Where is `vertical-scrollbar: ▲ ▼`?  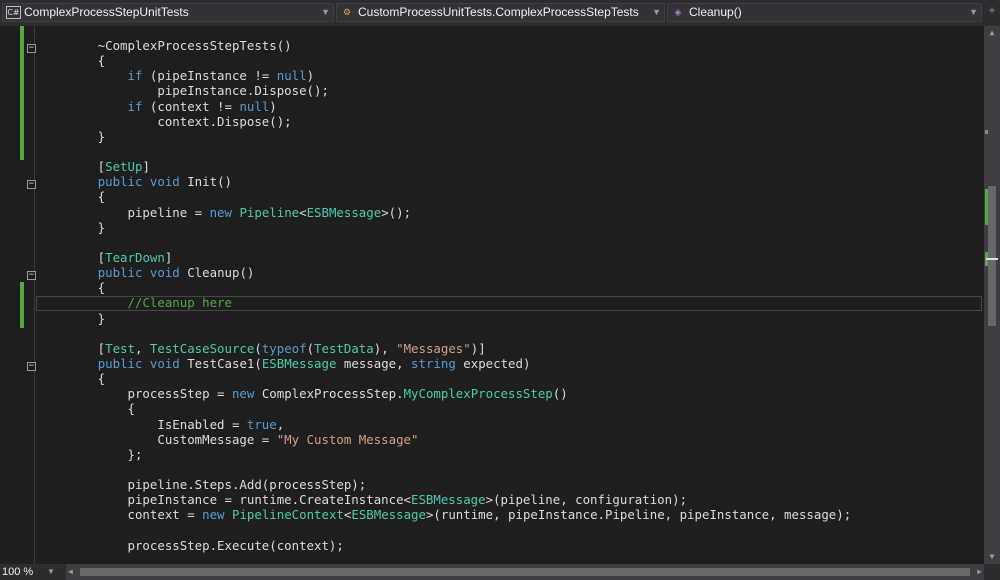
vertical-scrollbar: ▲ ▼ is located at coordinates (992, 295).